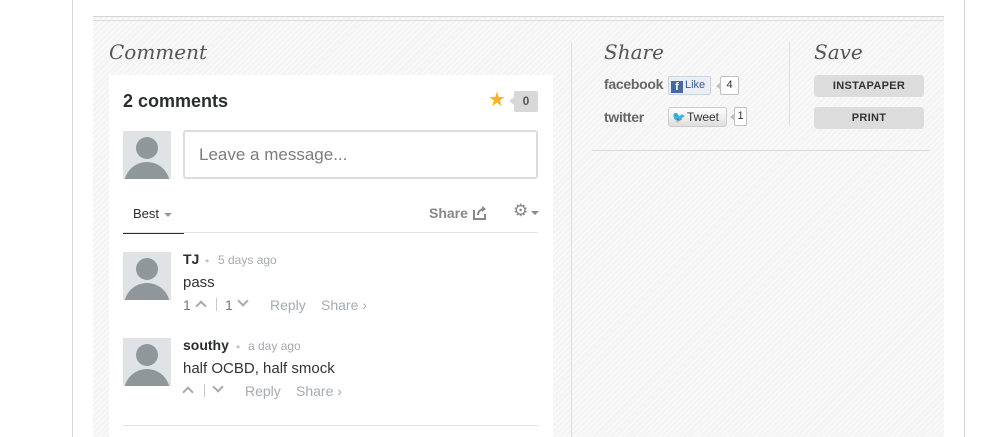  I want to click on tweet-label: Tweet, so click(703, 117).